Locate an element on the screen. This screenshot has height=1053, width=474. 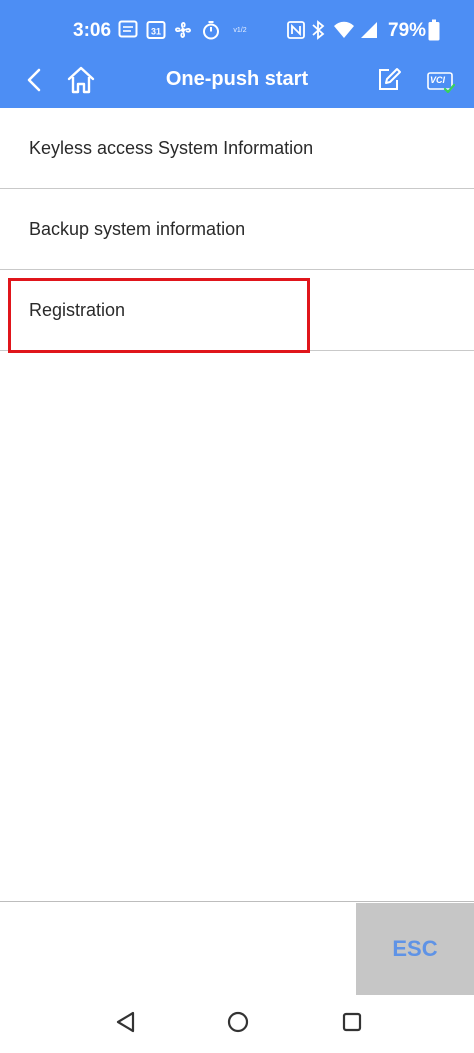
nfc-icon is located at coordinates (296, 30).